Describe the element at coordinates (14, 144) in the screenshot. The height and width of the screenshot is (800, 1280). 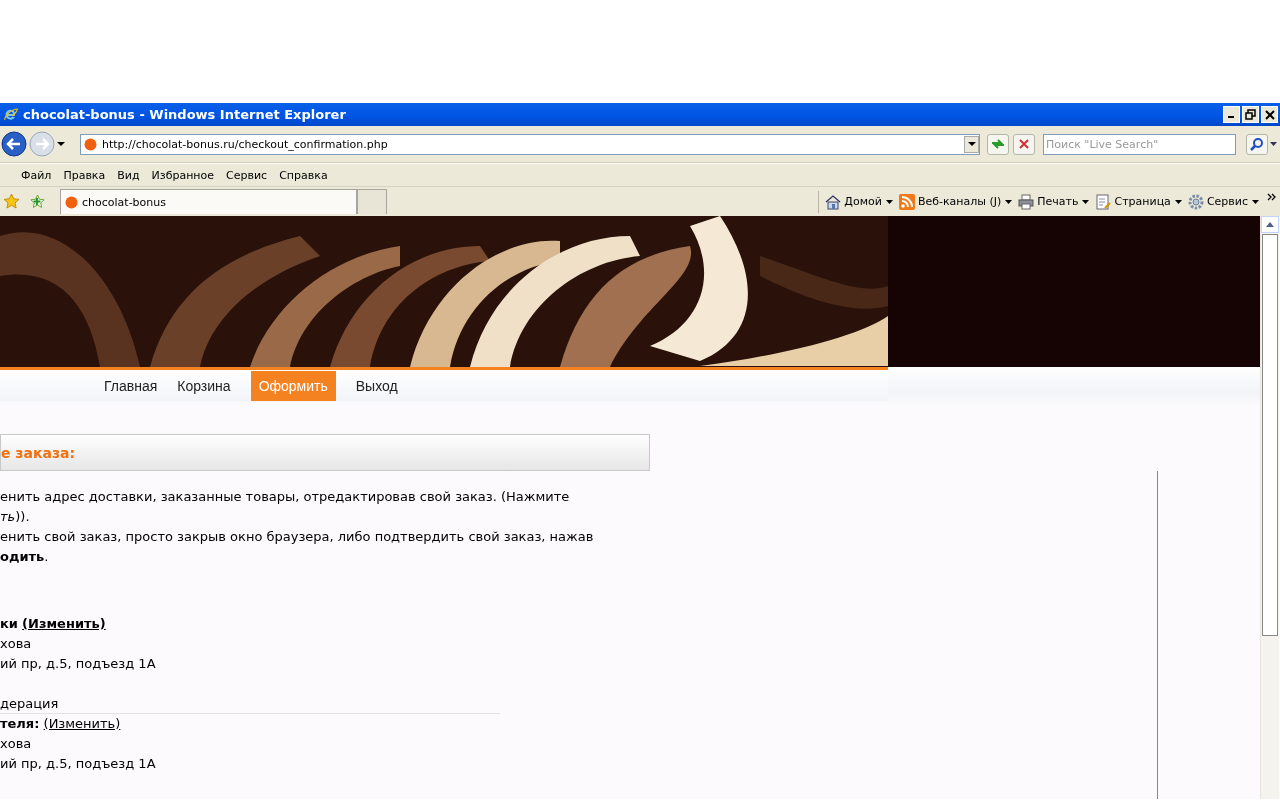
I see `back-button` at that location.